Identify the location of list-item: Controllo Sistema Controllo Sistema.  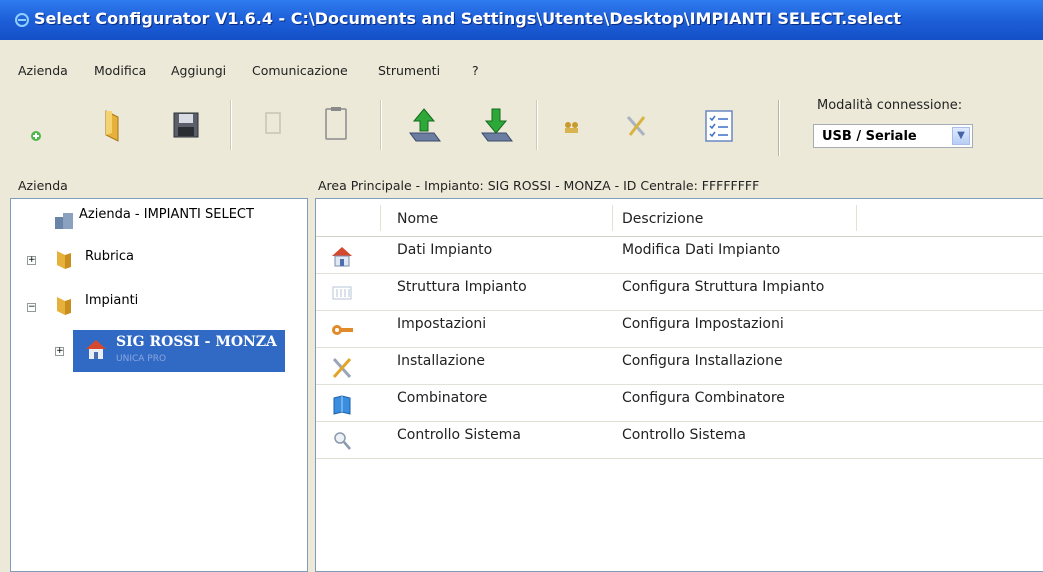
(679, 440).